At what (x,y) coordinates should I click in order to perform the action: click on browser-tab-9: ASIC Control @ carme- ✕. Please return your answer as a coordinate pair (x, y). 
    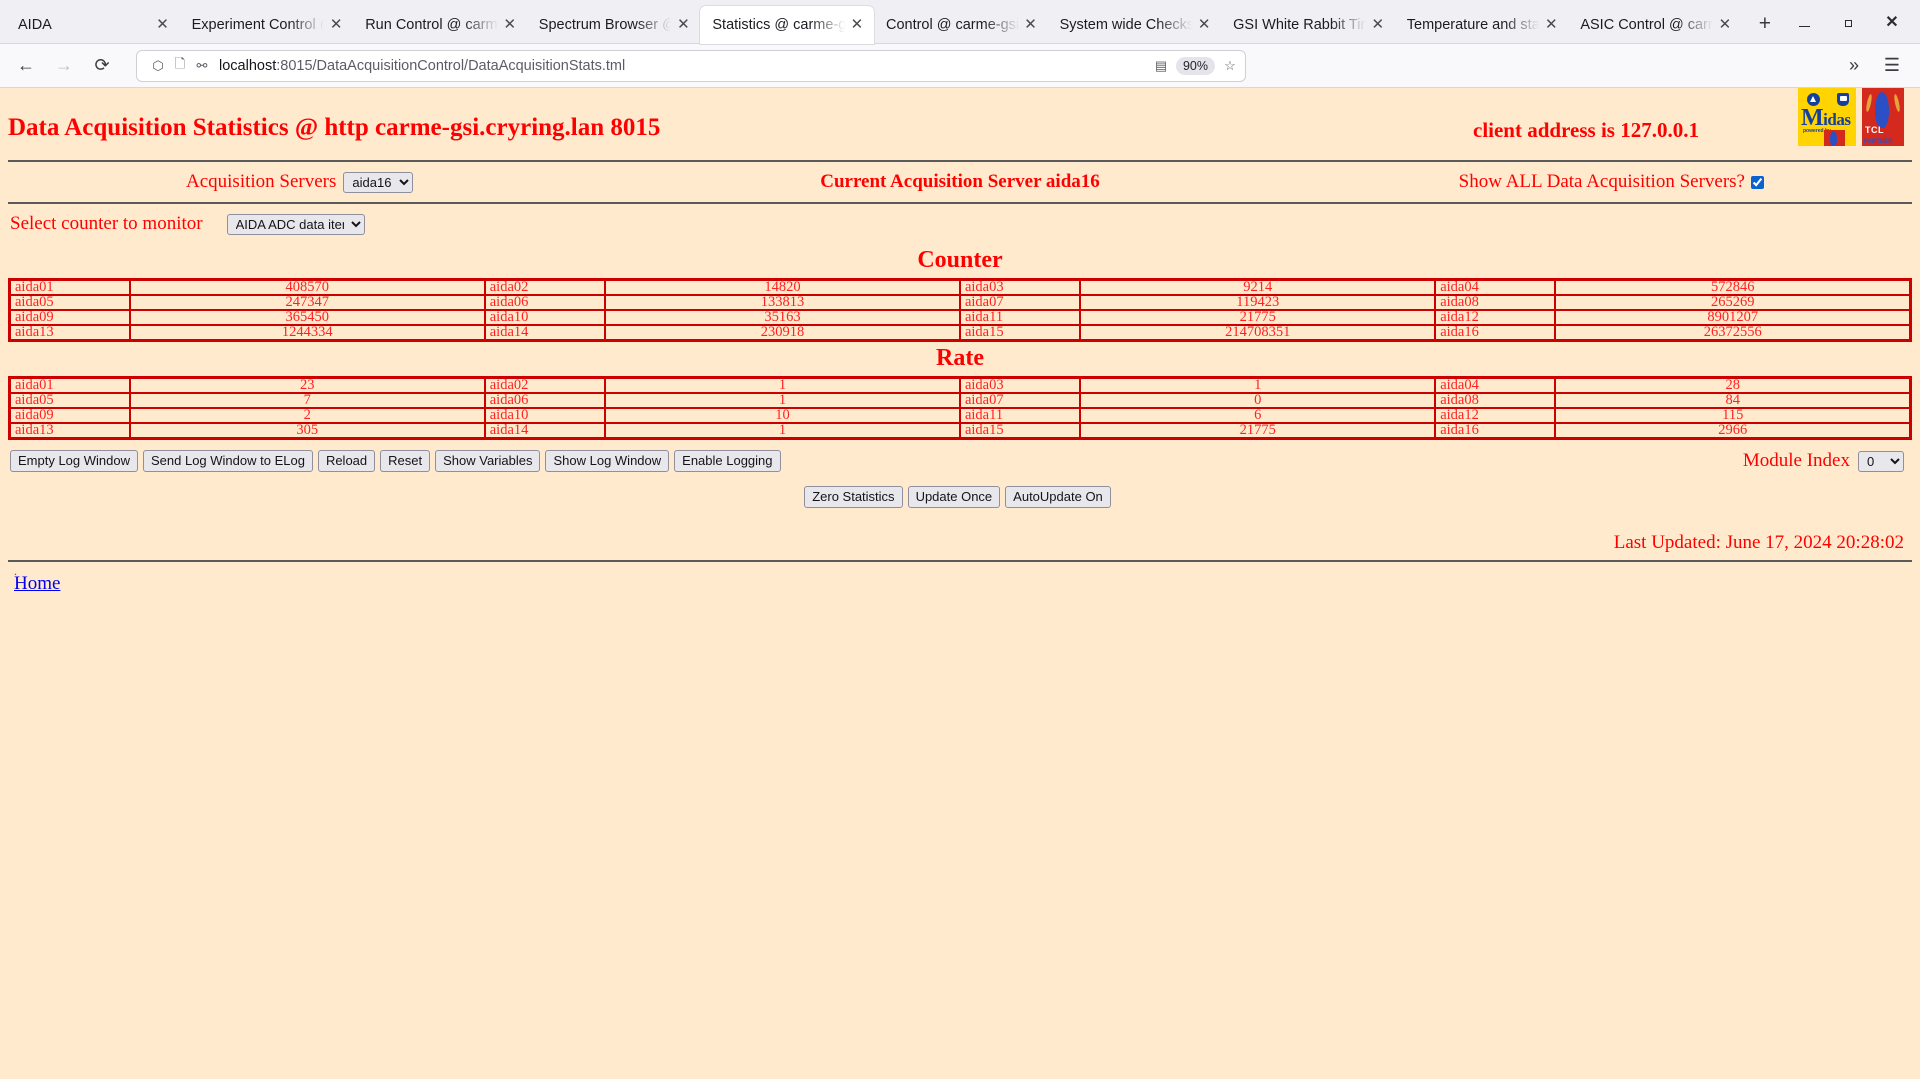
    Looking at the image, I should click on (1655, 25).